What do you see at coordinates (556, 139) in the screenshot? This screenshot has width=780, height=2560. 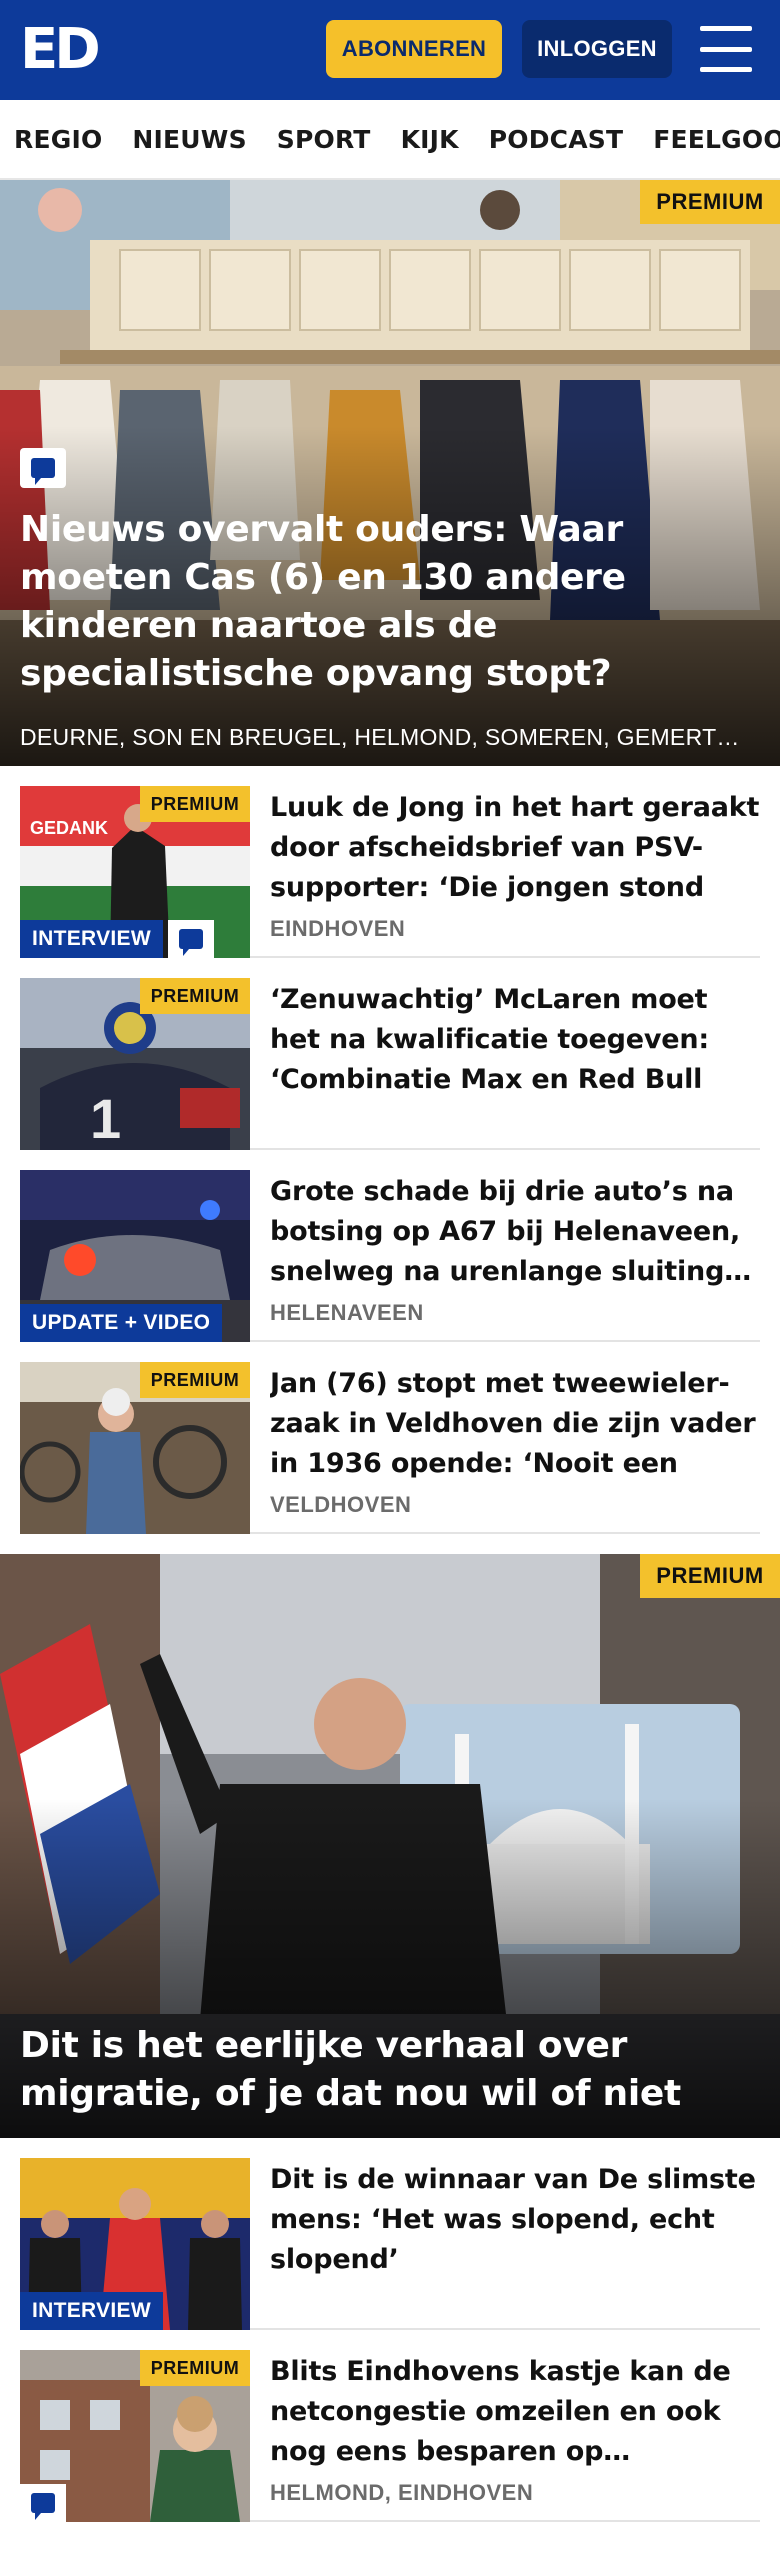 I see `nav-item-podcast: PODCAST` at bounding box center [556, 139].